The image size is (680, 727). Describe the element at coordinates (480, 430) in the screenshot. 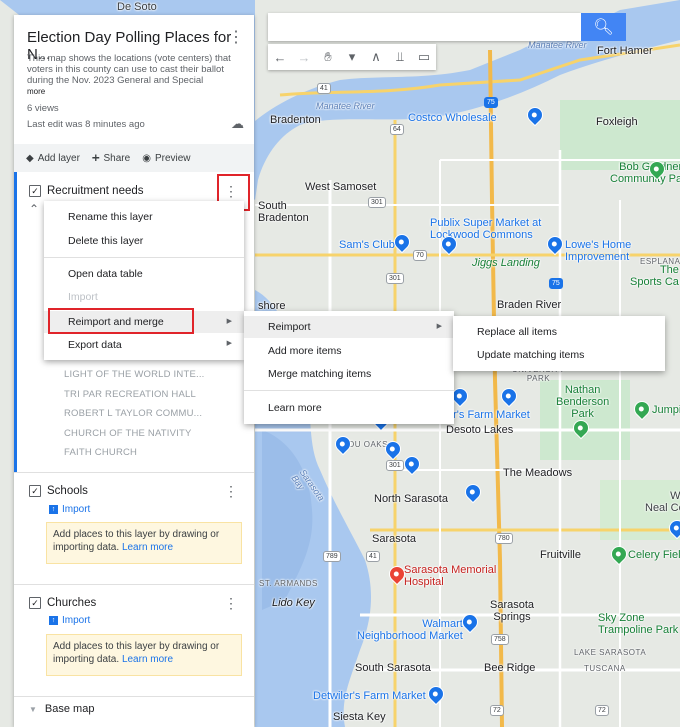

I see `map-label-desoto-lakes: Desoto Lakes` at that location.